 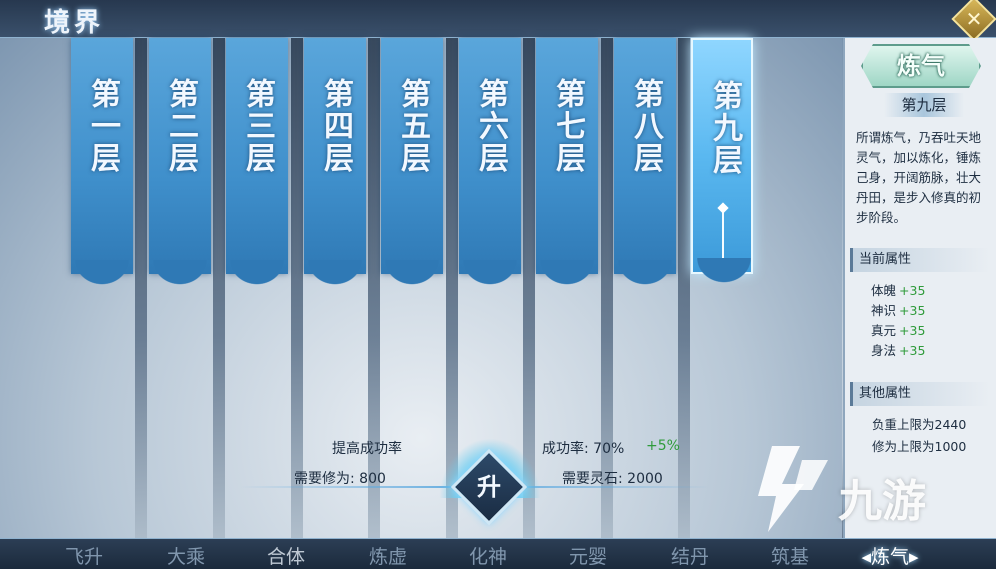 What do you see at coordinates (884, 290) in the screenshot?
I see `attr-name: 体魄` at bounding box center [884, 290].